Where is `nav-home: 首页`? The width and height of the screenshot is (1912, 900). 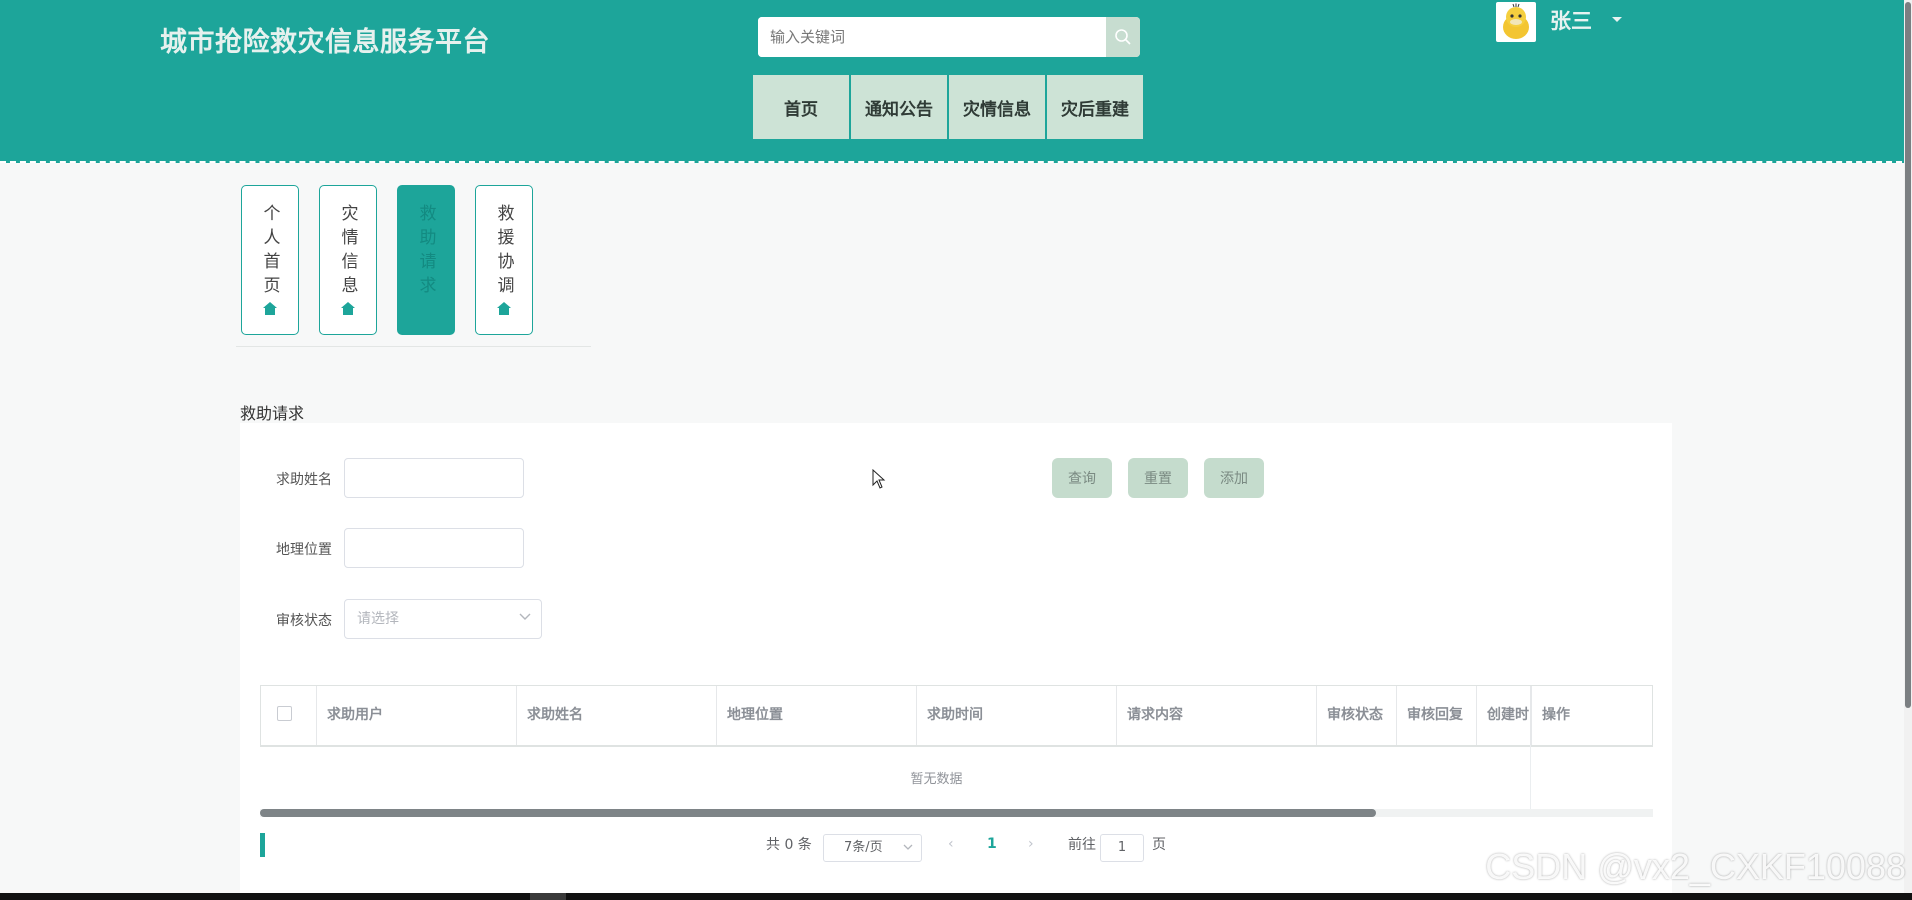 nav-home: 首页 is located at coordinates (801, 107).